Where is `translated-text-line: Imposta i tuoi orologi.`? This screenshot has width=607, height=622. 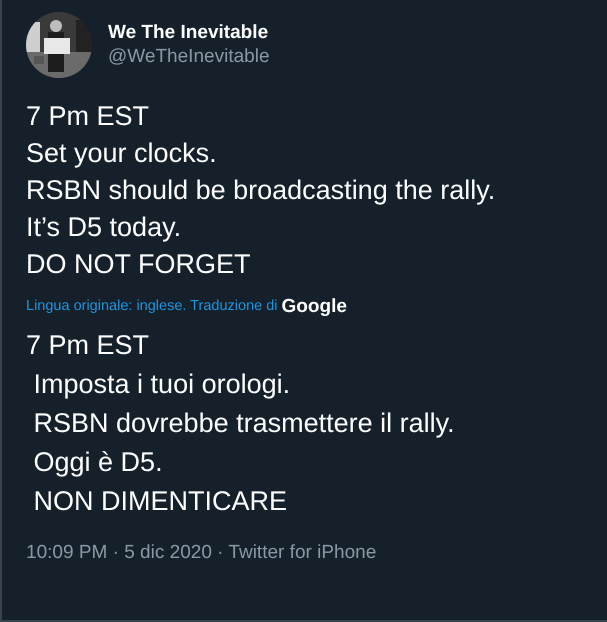 translated-text-line: Imposta i tuoi orologi. is located at coordinates (162, 384).